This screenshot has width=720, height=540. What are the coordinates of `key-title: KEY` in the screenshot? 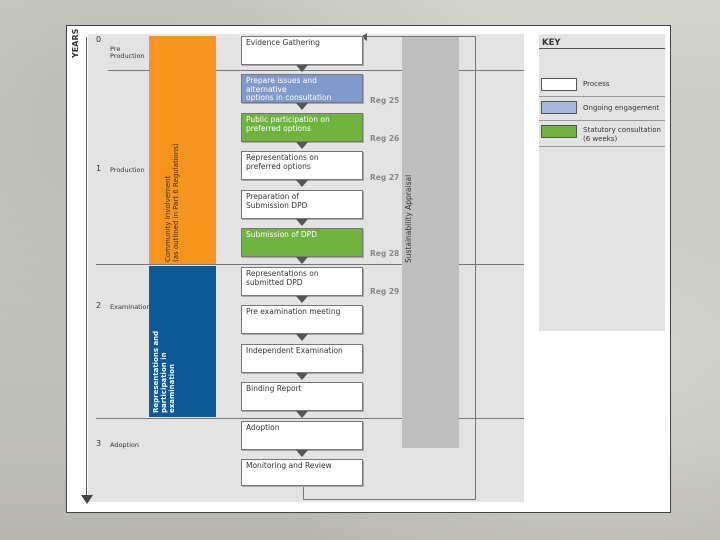 It's located at (551, 43).